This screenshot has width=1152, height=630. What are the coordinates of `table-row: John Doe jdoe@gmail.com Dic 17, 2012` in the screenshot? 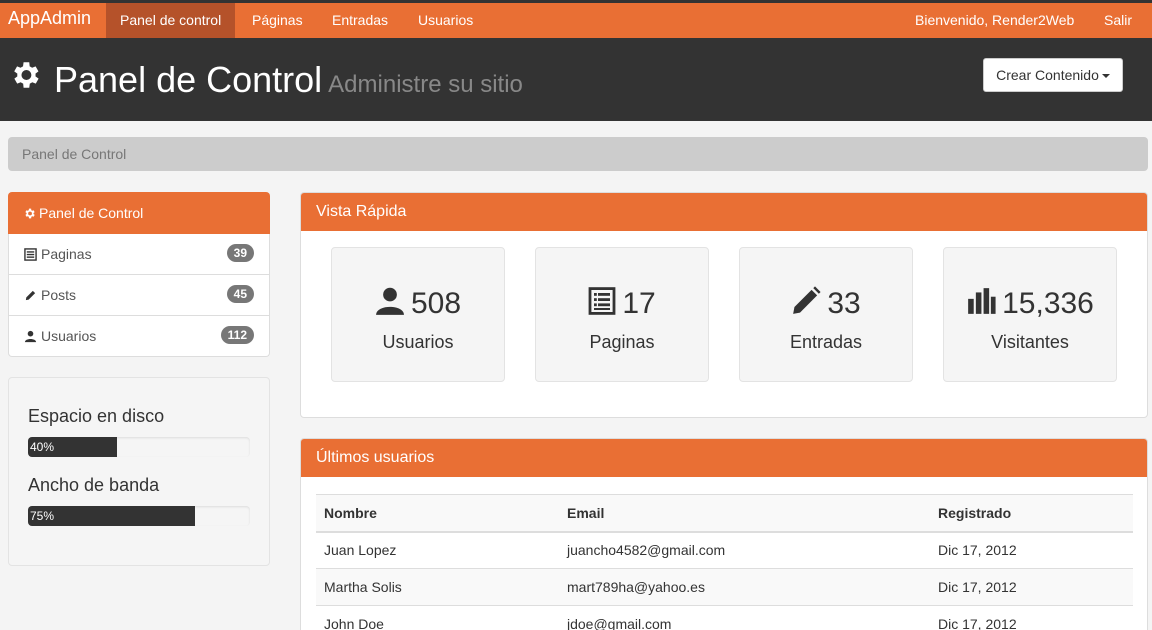 It's located at (724, 617).